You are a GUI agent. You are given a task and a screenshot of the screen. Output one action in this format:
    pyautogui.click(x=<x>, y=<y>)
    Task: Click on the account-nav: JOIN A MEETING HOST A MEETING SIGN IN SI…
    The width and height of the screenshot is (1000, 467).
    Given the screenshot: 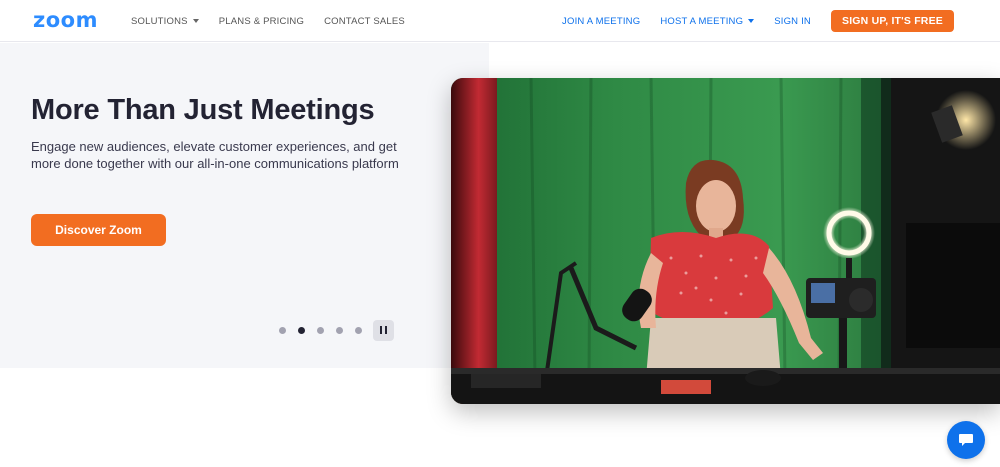 What is the action you would take?
    pyautogui.click(x=758, y=21)
    